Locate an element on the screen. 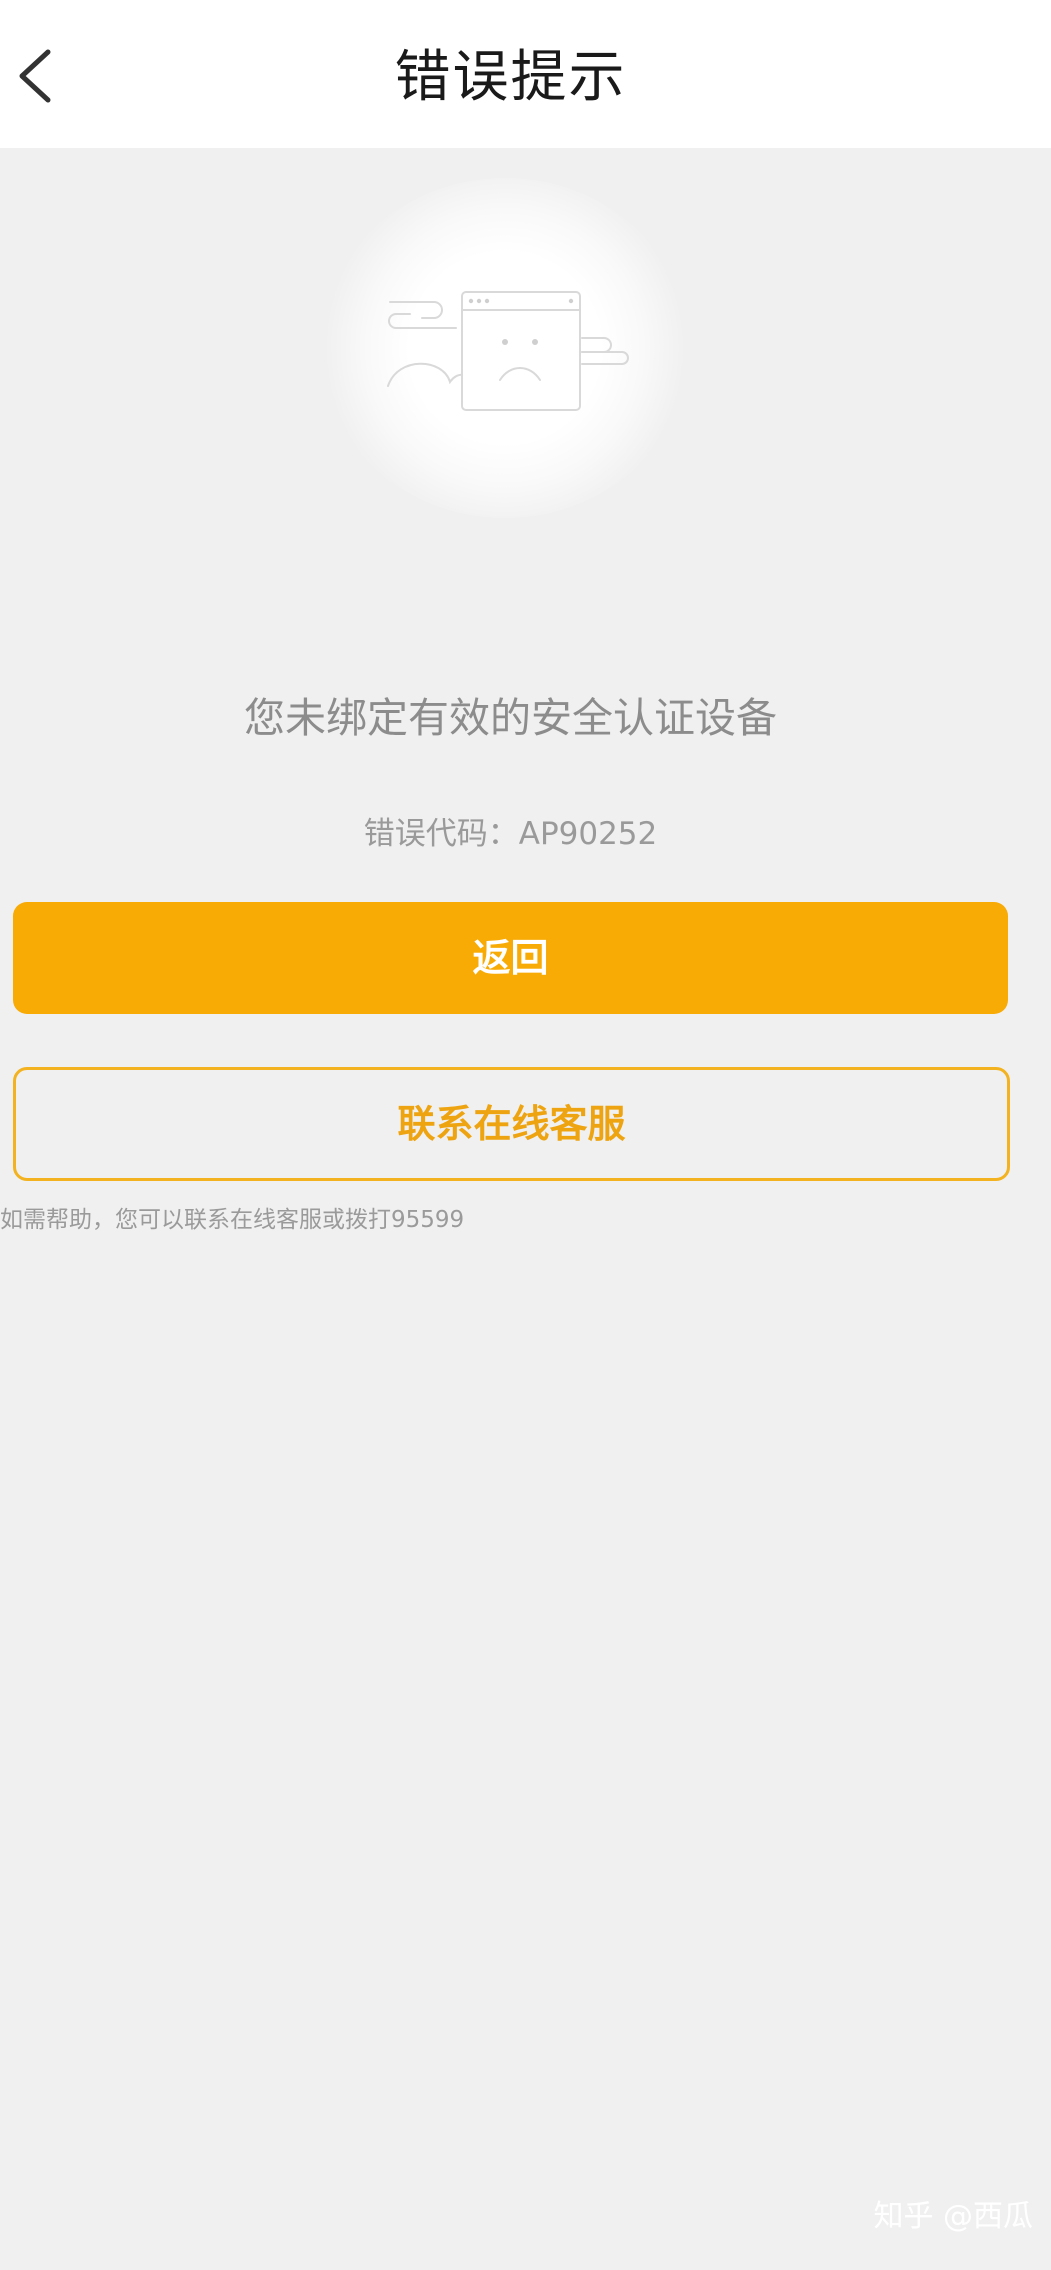  watermark: 知乎 @西瓜 is located at coordinates (953, 2216).